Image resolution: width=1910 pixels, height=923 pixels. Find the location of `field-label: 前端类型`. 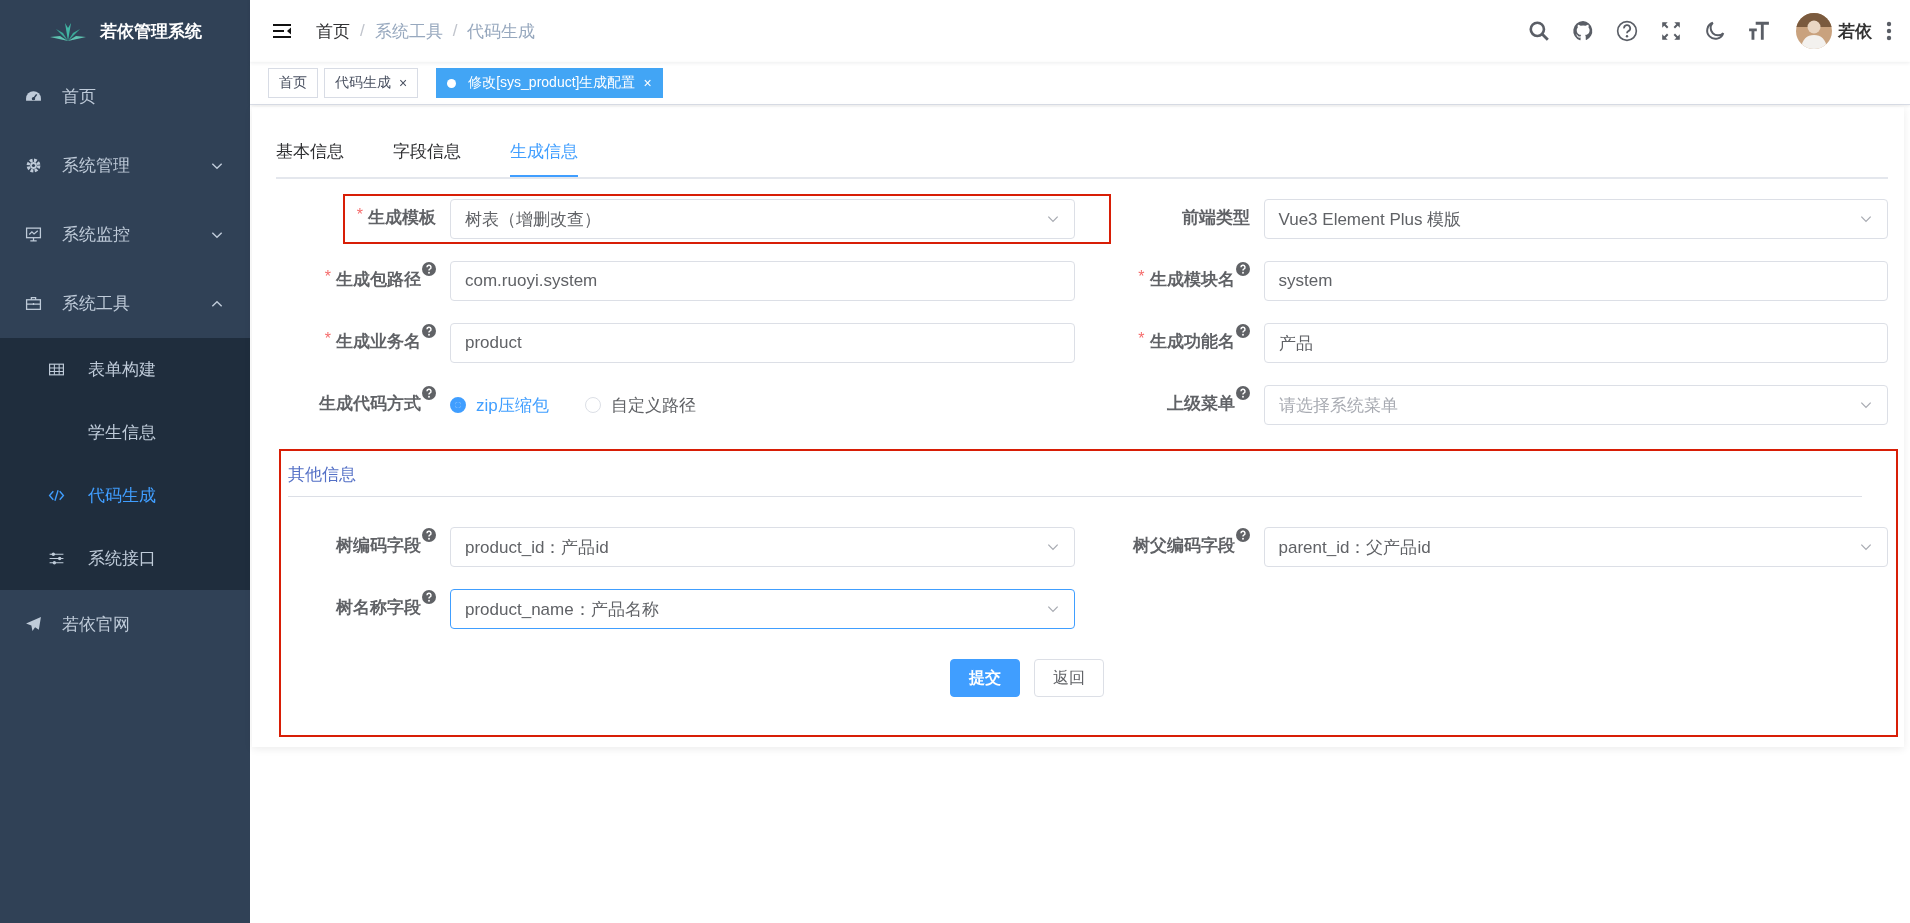

field-label: 前端类型 is located at coordinates (1215, 217).